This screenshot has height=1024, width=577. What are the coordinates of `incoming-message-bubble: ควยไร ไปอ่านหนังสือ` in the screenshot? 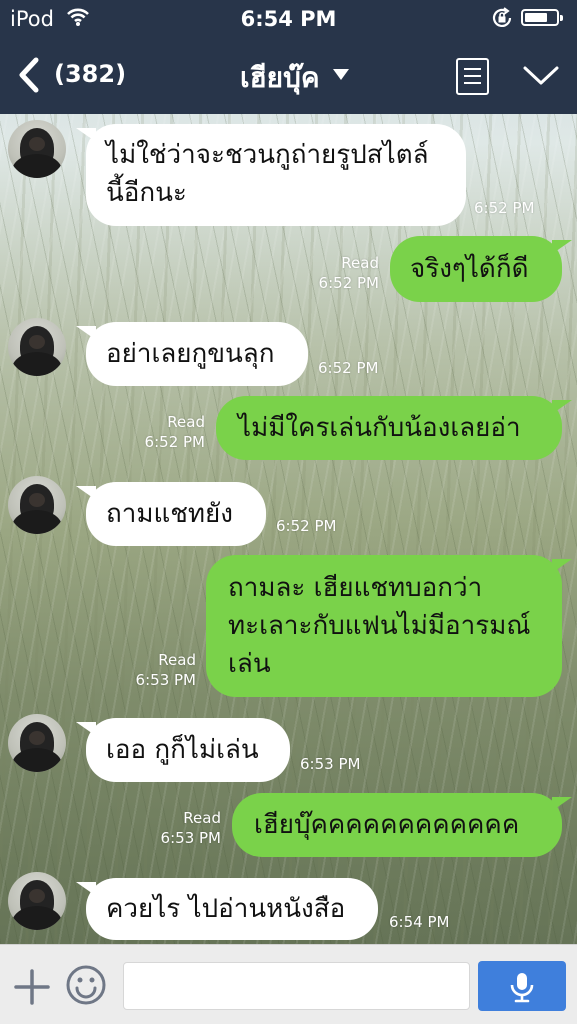 It's located at (227, 909).